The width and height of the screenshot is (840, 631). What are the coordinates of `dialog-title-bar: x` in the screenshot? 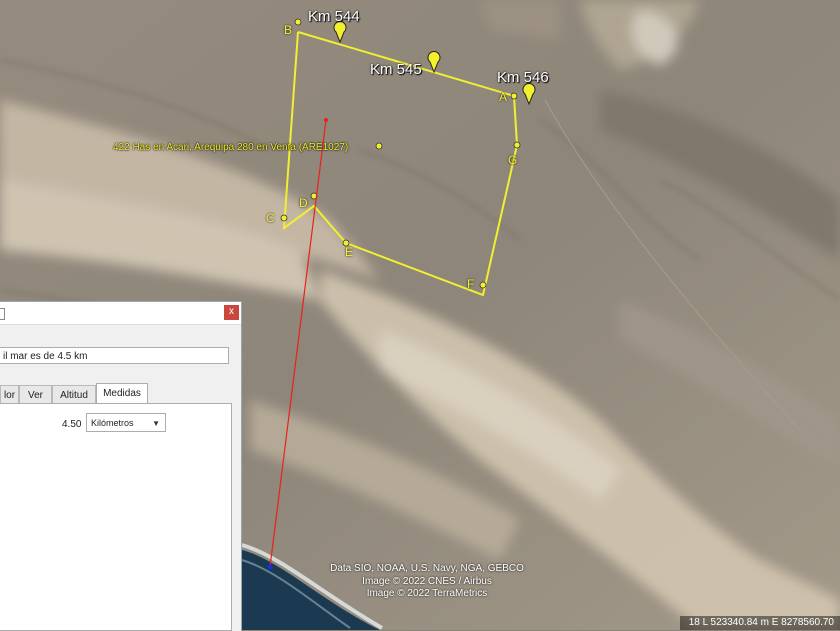 It's located at (120, 313).